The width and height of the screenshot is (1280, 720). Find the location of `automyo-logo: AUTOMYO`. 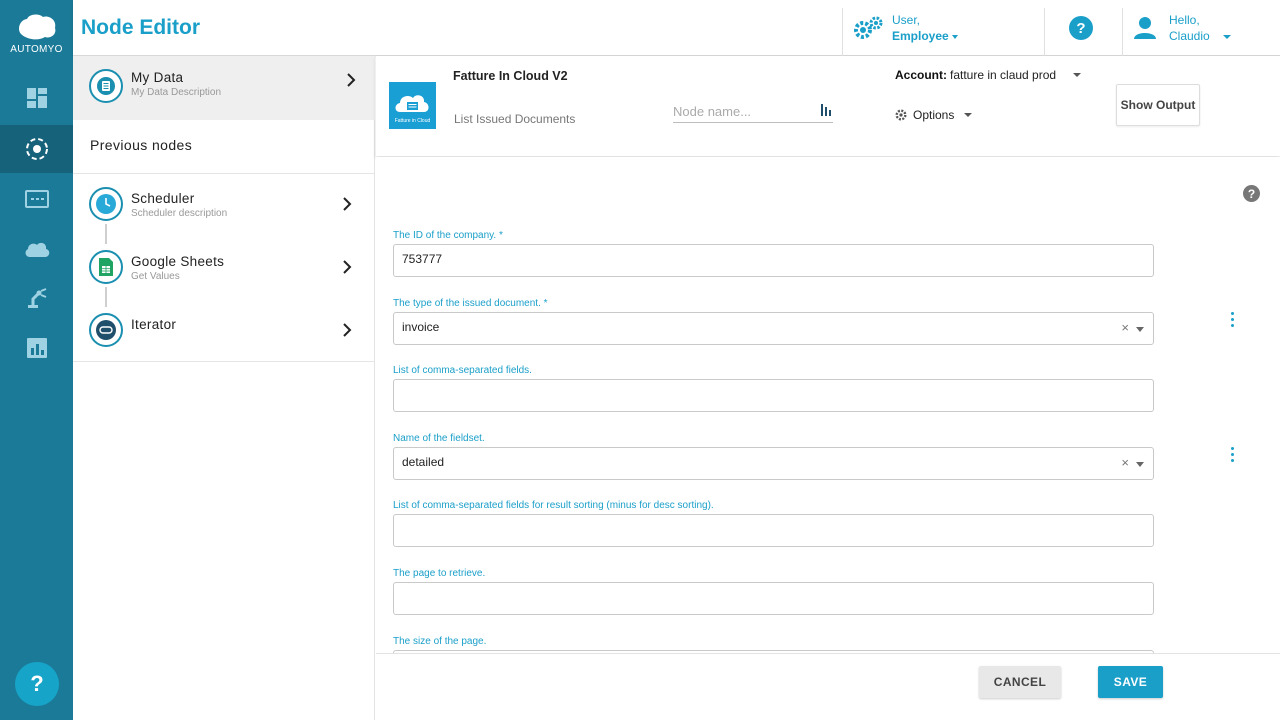

automyo-logo: AUTOMYO is located at coordinates (36, 36).